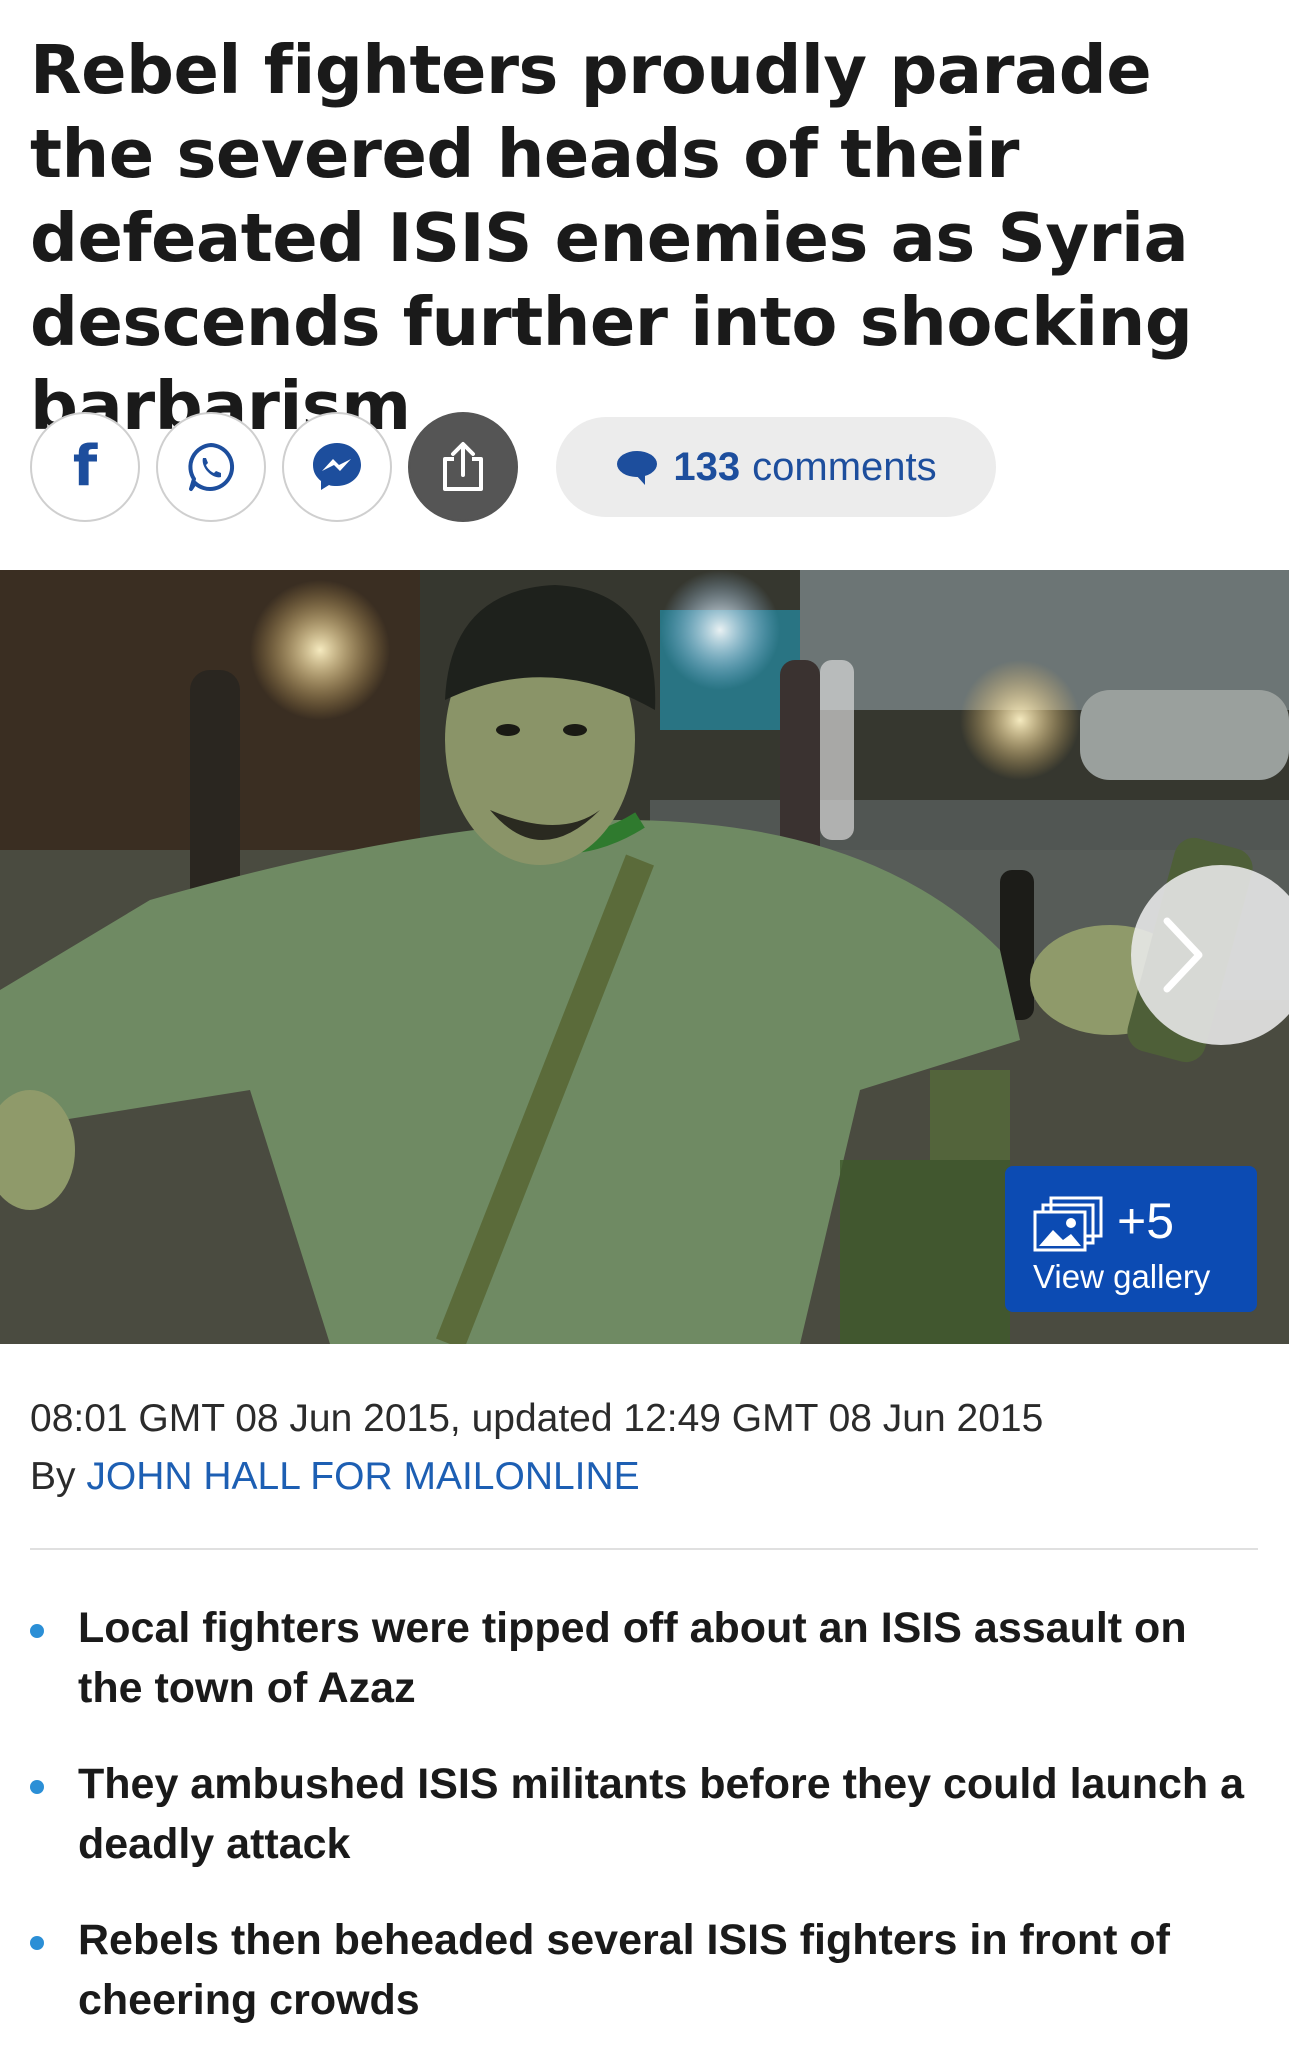  I want to click on byline: By JOHN HALL FOR MAILONLINE, so click(645, 1477).